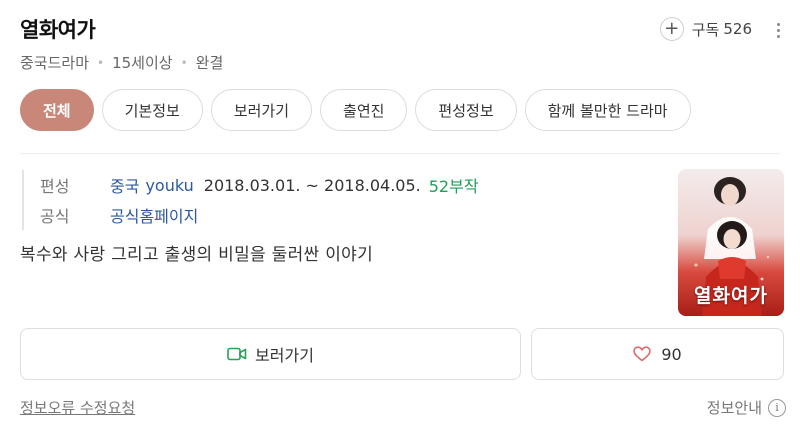 This screenshot has width=800, height=440. Describe the element at coordinates (55, 216) in the screenshot. I see `official-label: 공식` at that location.